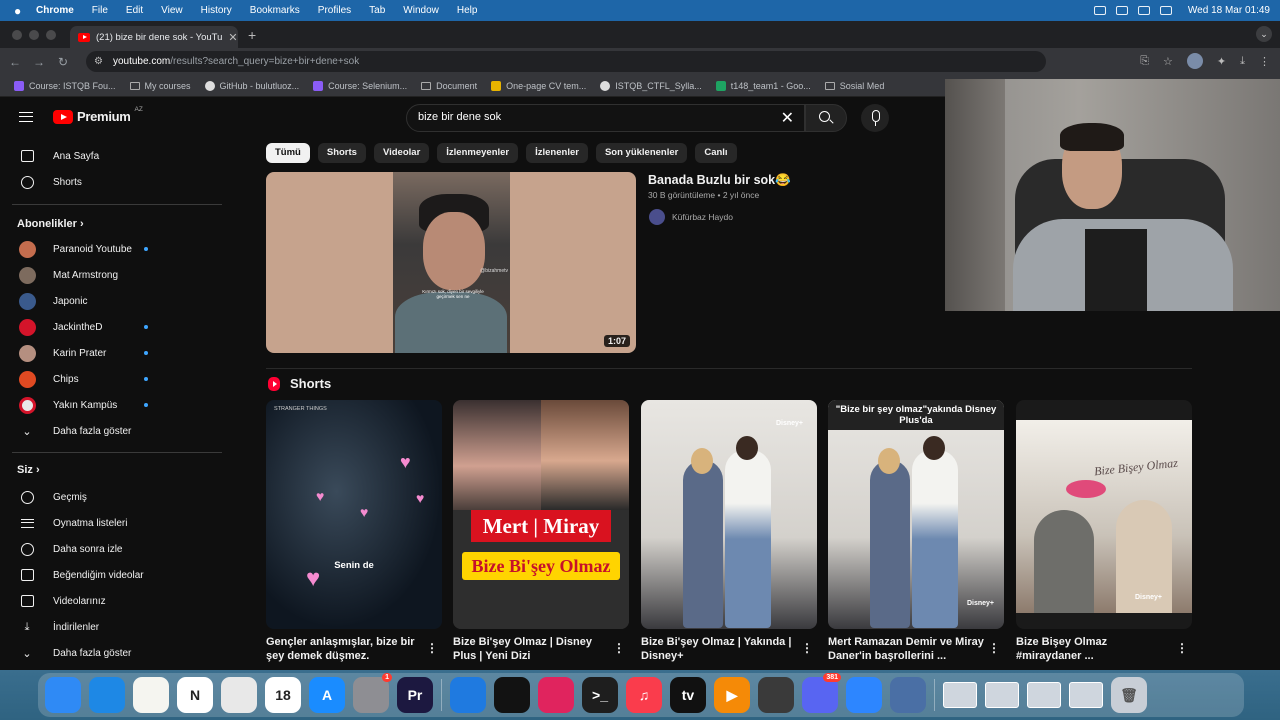  What do you see at coordinates (115, 575) in the screenshot?
I see `sidebar-item-liked-videos: Beğendiğim videolar` at bounding box center [115, 575].